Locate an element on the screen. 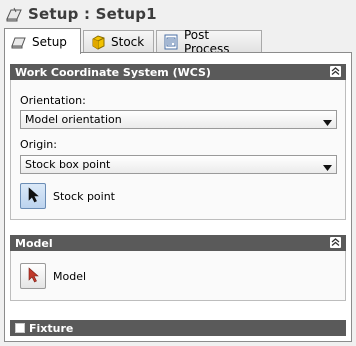 The height and width of the screenshot is (346, 356). model-label: Model is located at coordinates (70, 276).